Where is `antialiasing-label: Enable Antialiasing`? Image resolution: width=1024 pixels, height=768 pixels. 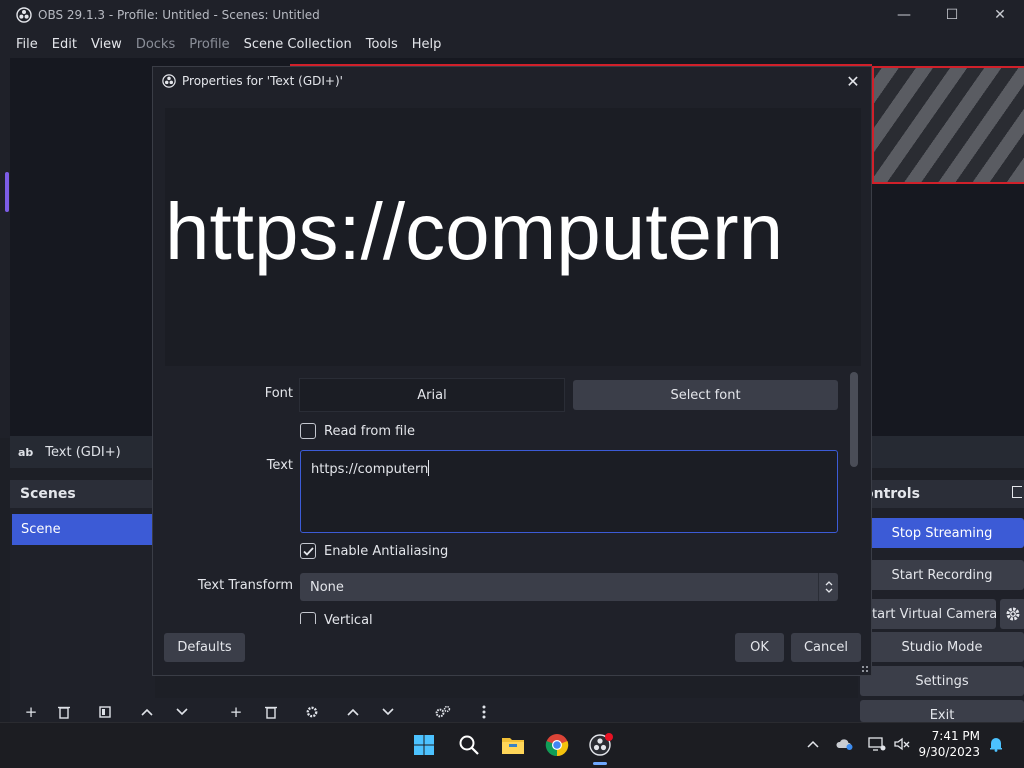 antialiasing-label: Enable Antialiasing is located at coordinates (386, 551).